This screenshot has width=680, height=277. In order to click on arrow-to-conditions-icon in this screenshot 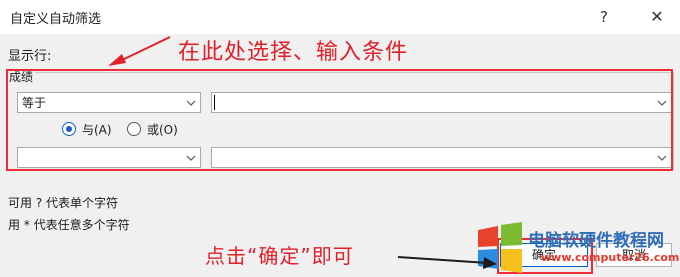, I will do `click(139, 51)`.